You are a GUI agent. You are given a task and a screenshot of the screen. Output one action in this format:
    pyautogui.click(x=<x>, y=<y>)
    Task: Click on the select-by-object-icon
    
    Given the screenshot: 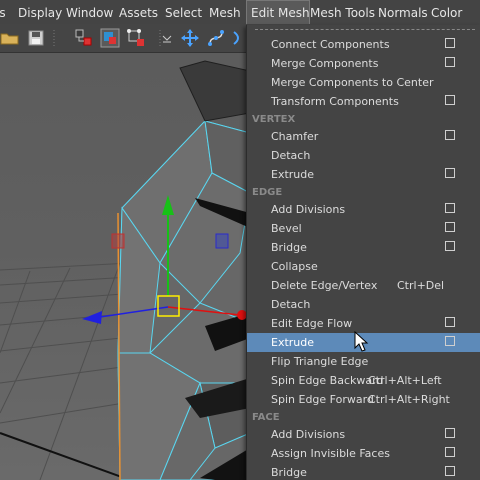 What is the action you would take?
    pyautogui.click(x=110, y=38)
    